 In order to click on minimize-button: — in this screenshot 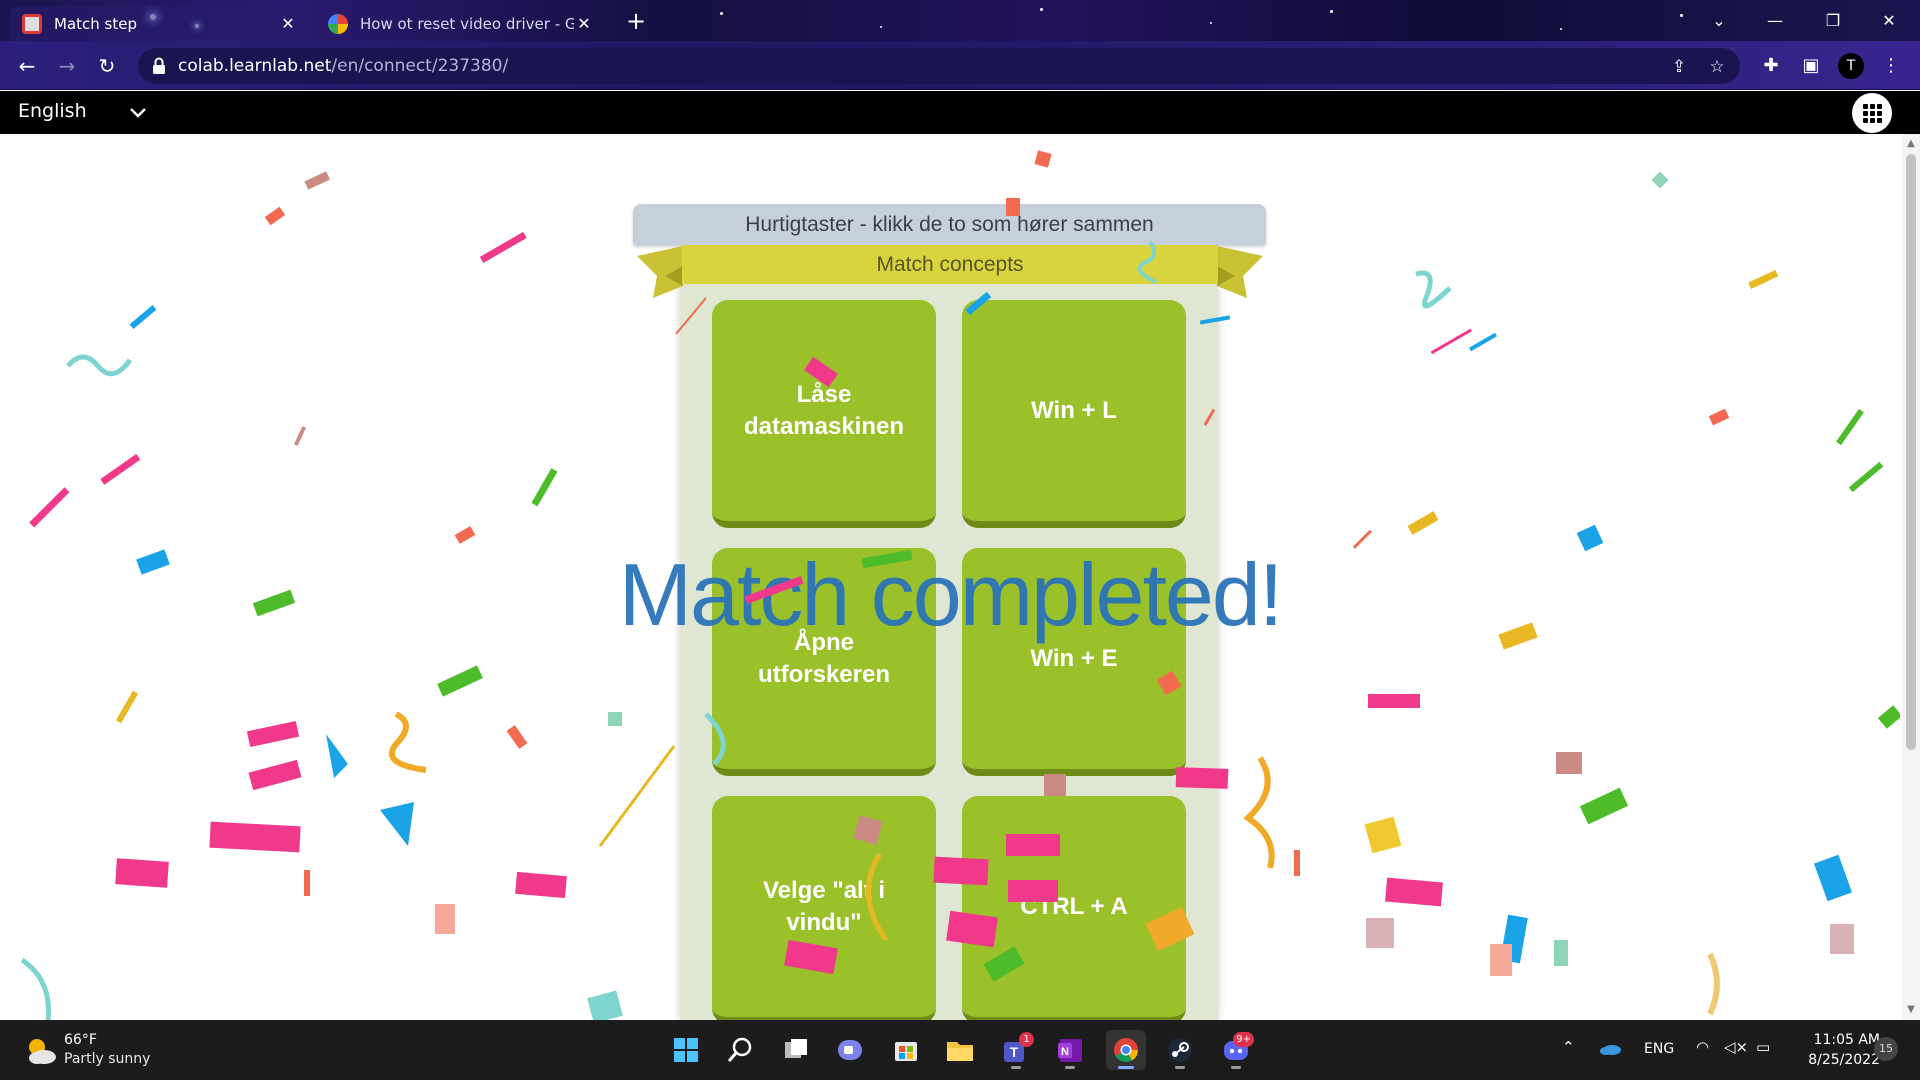, I will do `click(1775, 21)`.